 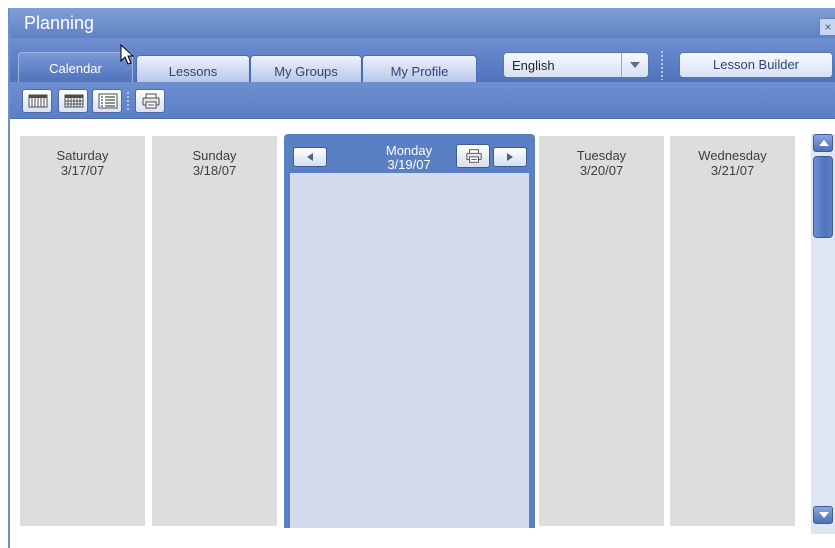 I want to click on print-button, so click(x=150, y=101).